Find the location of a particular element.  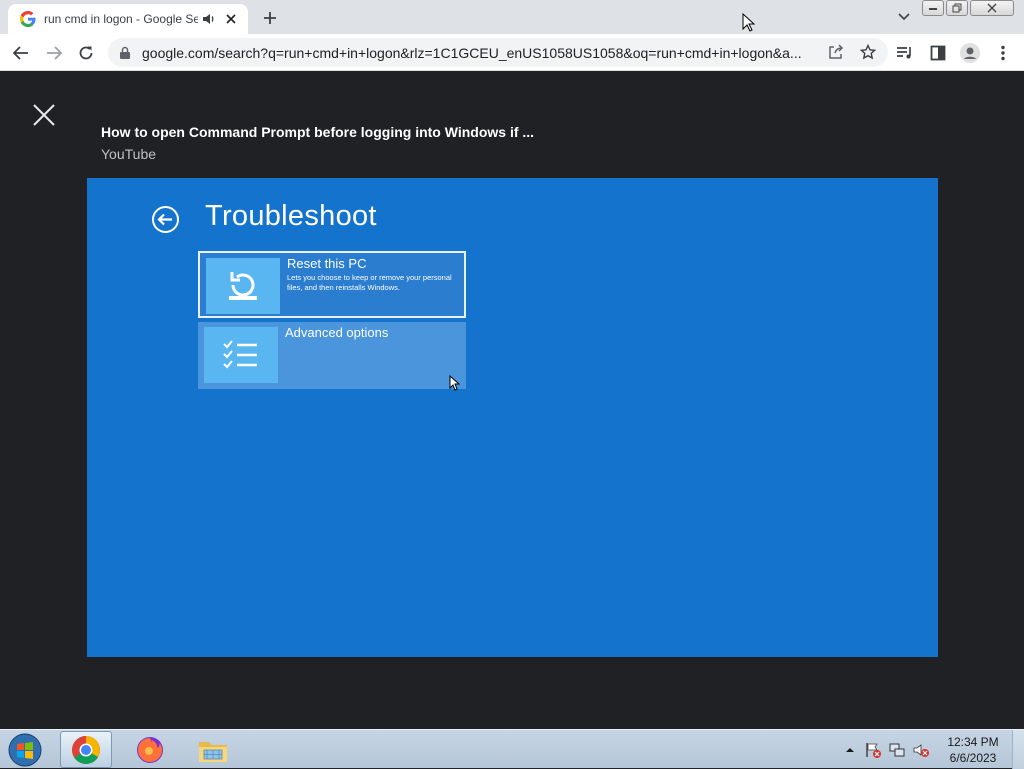

arrow-left-icon is located at coordinates (20, 53).